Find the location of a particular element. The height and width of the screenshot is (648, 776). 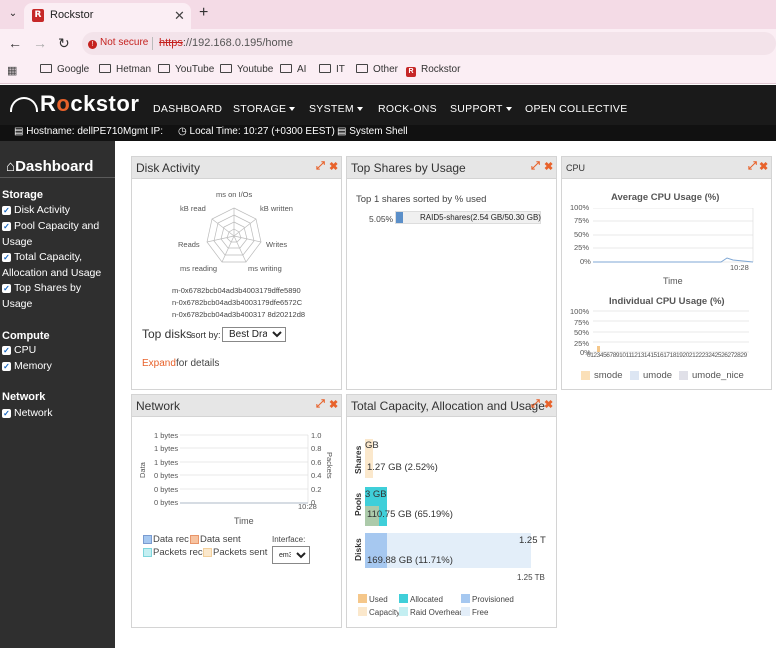

avg-cpu-title: Average CPU Usage (%) is located at coordinates (665, 197).